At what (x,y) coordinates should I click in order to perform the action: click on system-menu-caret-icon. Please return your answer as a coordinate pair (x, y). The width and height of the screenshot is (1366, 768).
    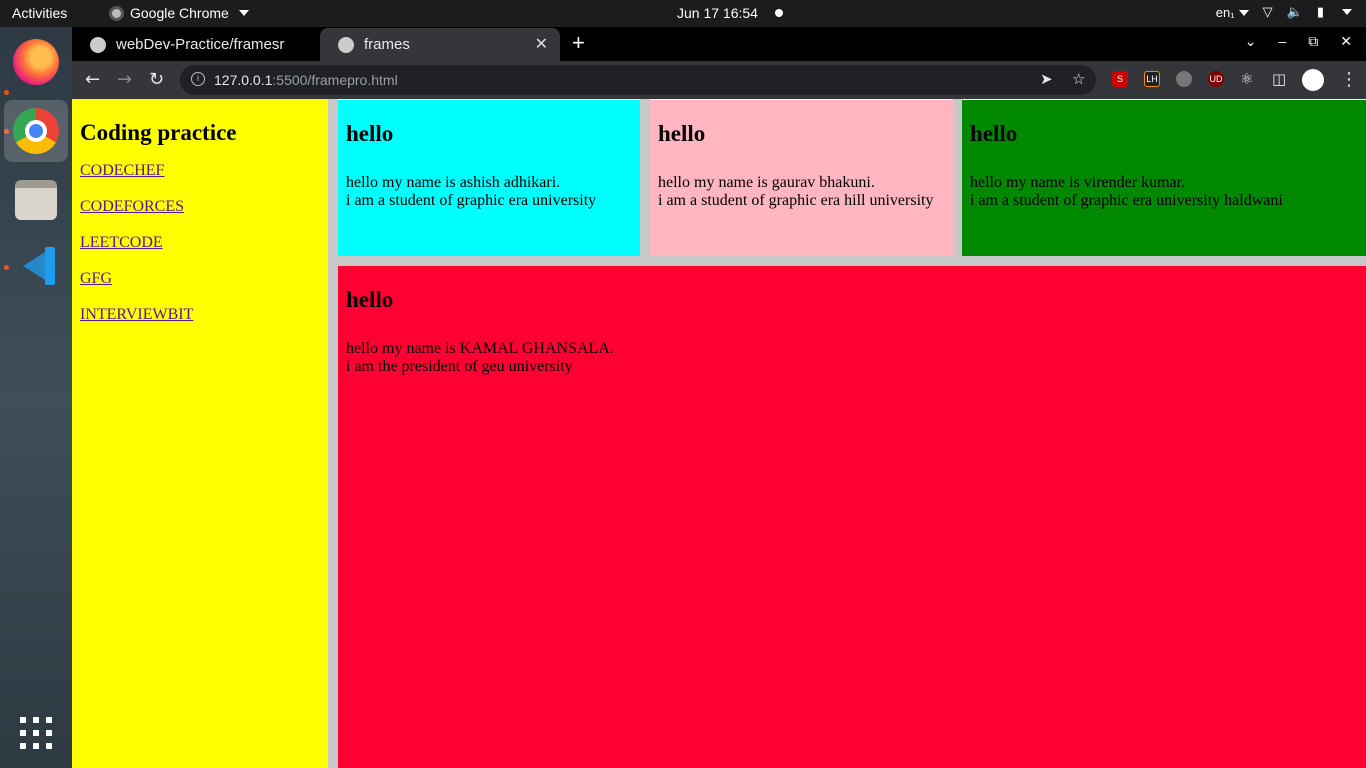
    Looking at the image, I should click on (1347, 12).